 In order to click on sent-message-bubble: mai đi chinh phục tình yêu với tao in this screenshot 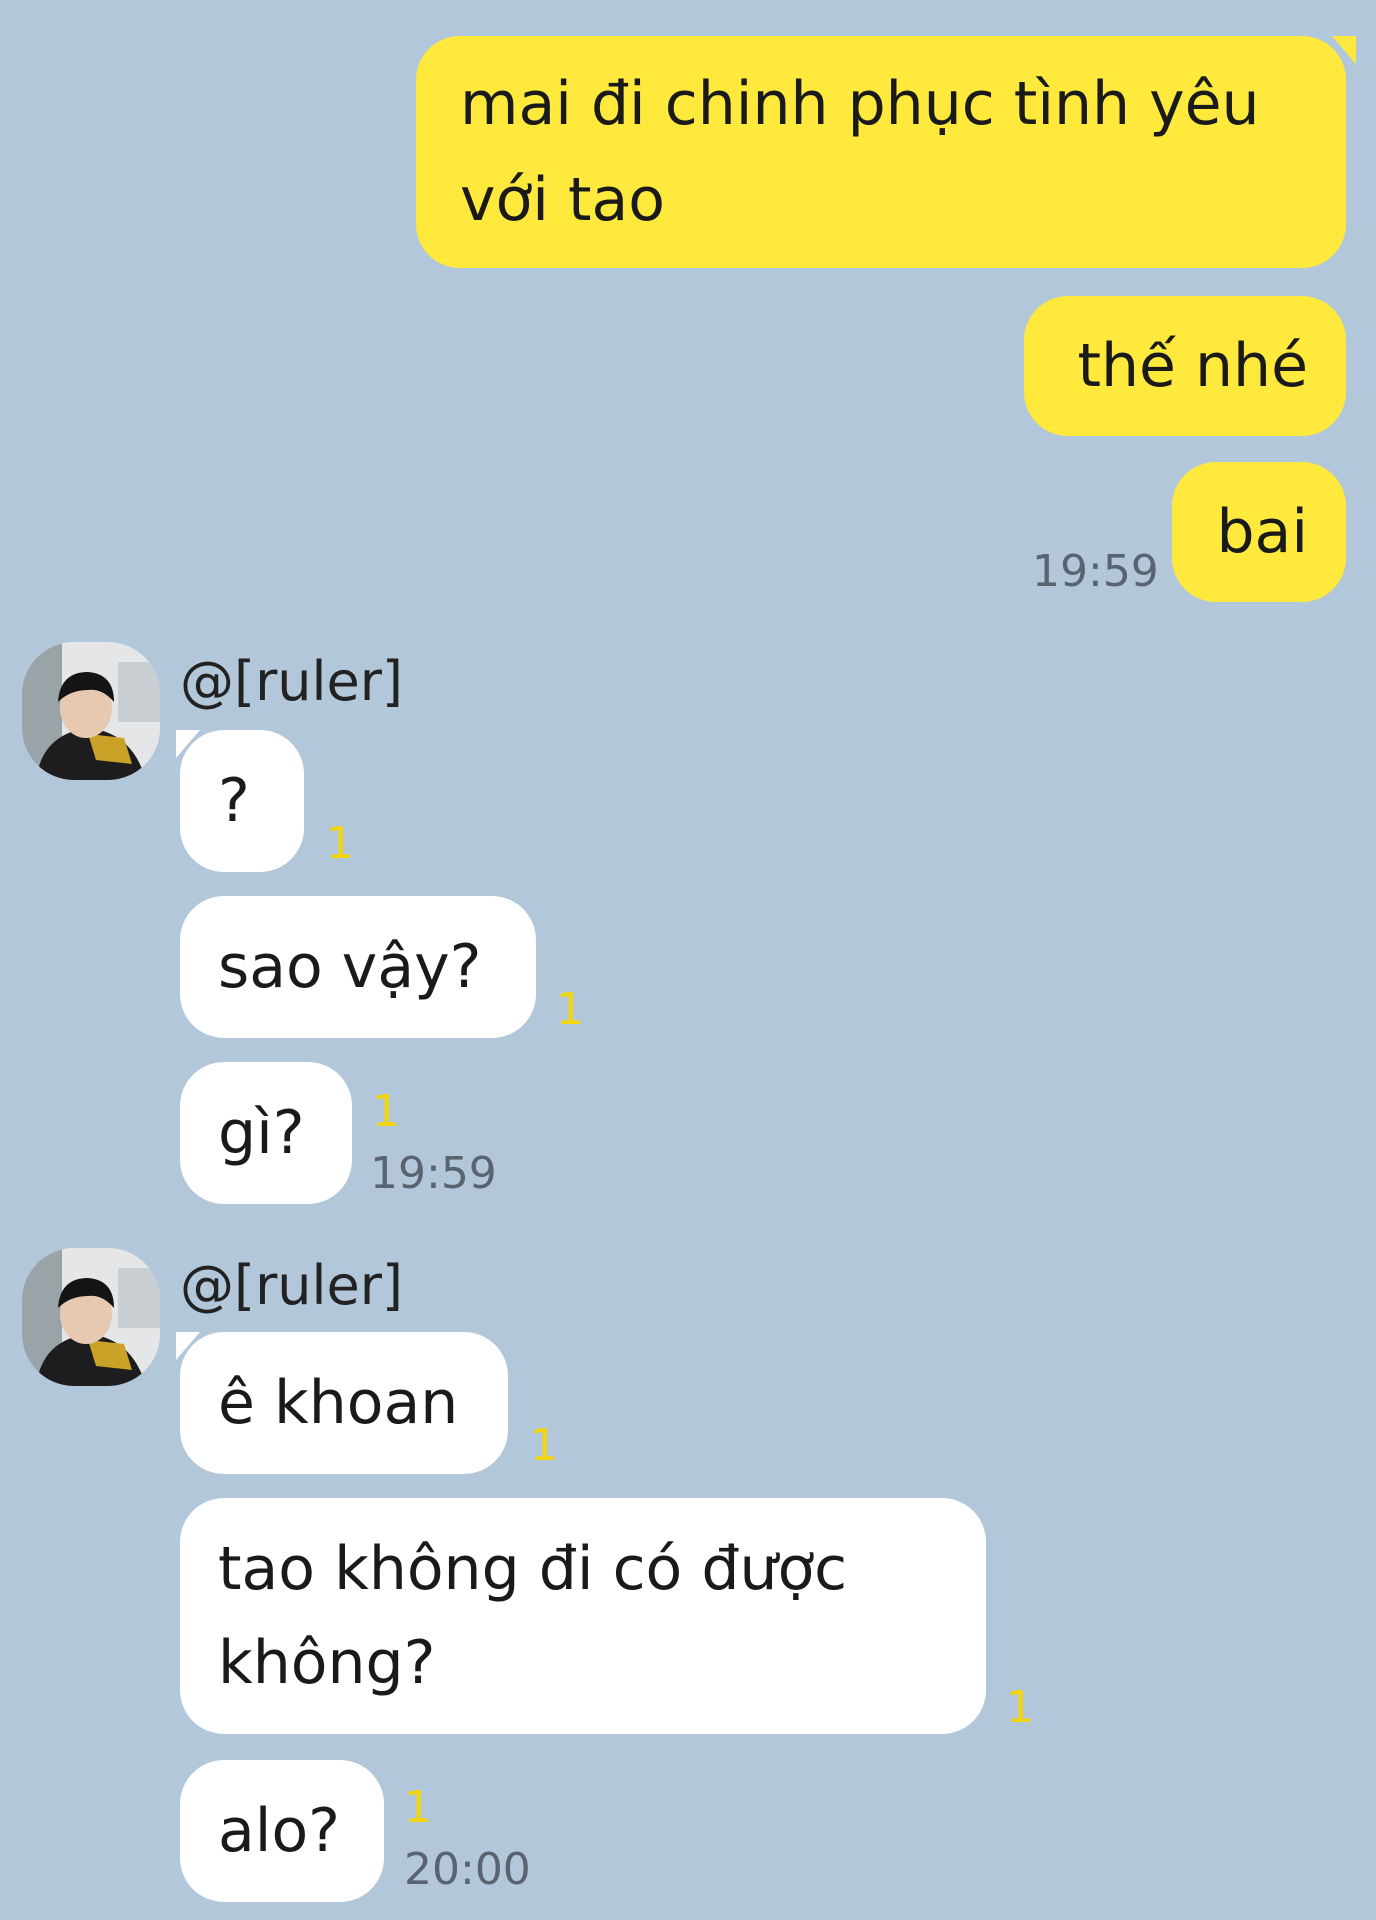, I will do `click(881, 152)`.